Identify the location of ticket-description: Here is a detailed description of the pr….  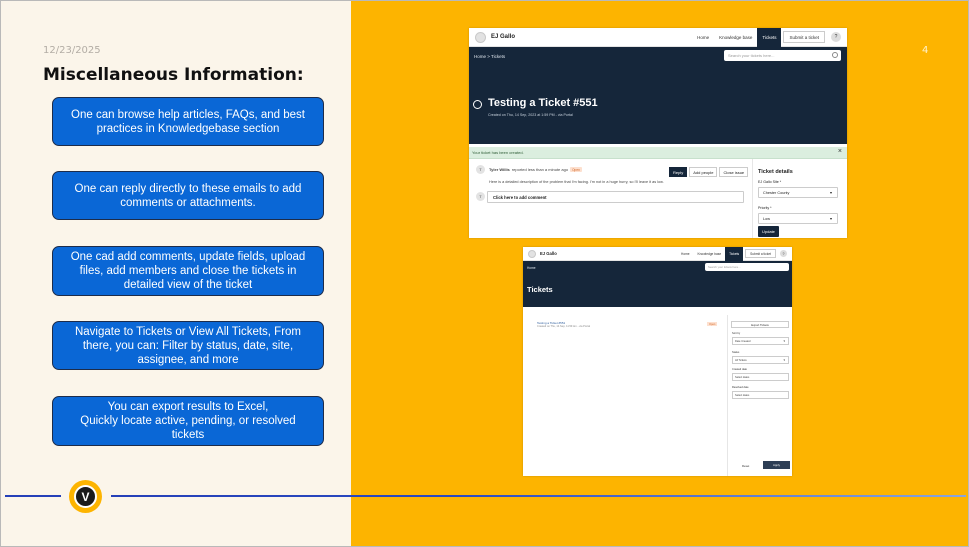
(576, 182).